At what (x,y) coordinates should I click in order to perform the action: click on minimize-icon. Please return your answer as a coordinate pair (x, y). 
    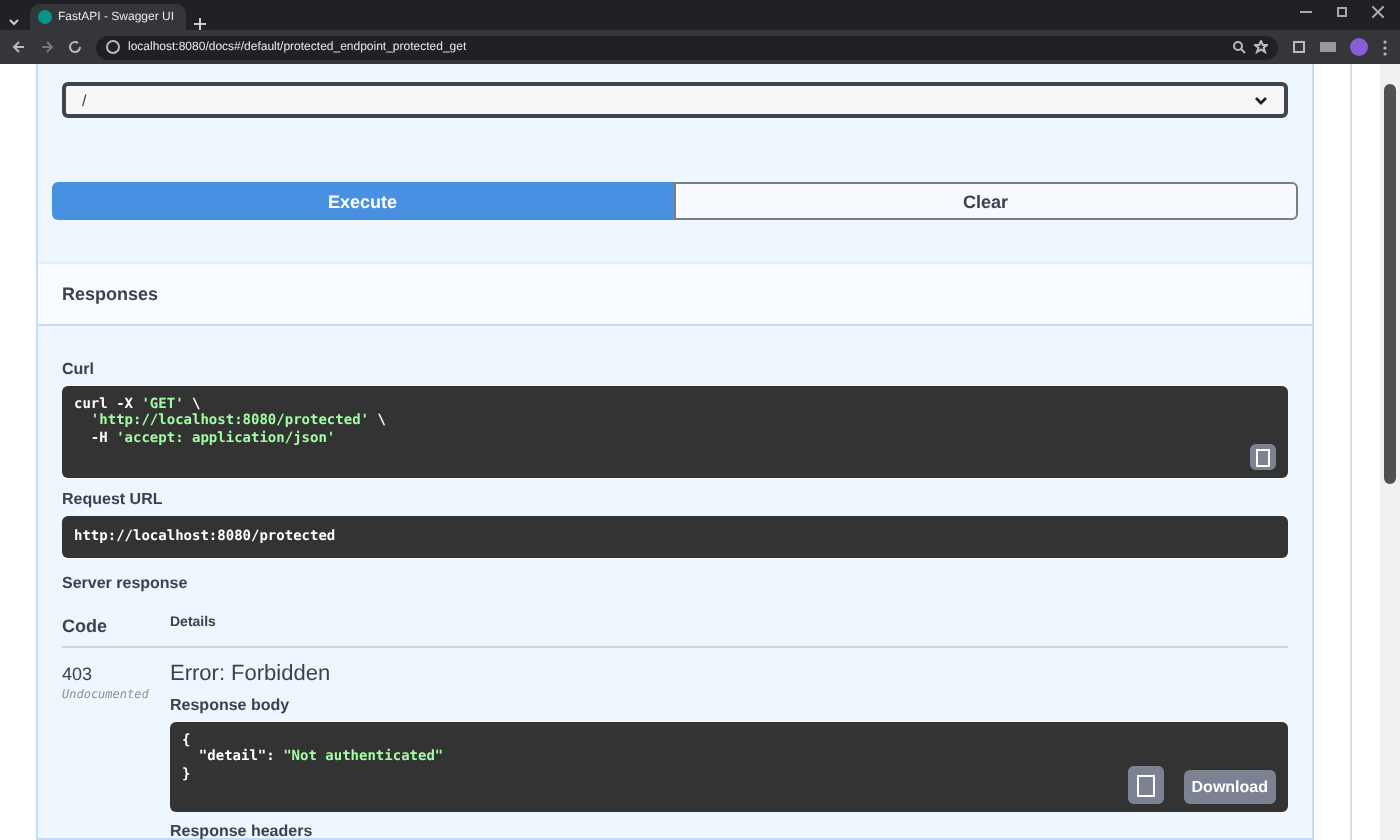
    Looking at the image, I should click on (1306, 12).